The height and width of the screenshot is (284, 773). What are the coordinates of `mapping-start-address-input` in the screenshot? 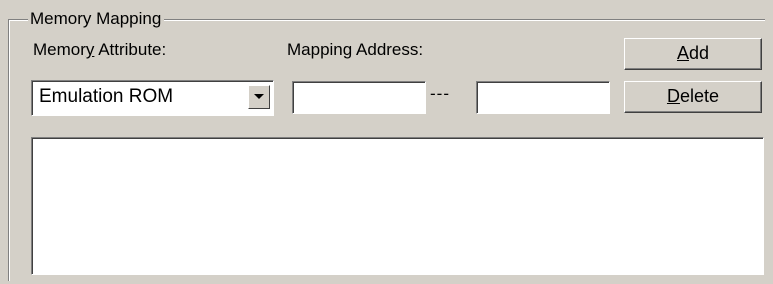 It's located at (359, 97).